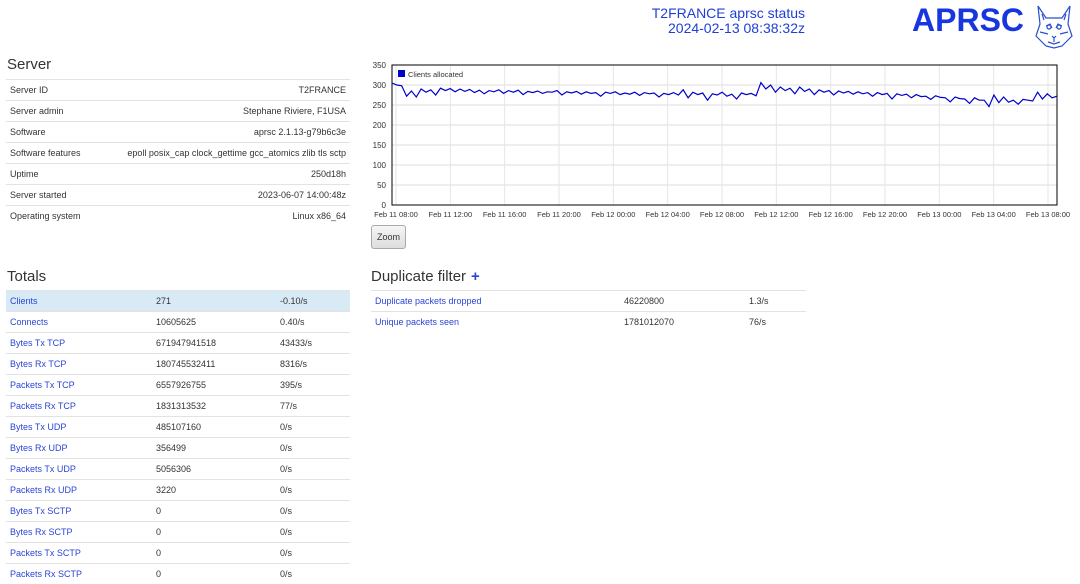 Image resolution: width=1080 pixels, height=584 pixels. Describe the element at coordinates (24, 301) in the screenshot. I see `totals-link: Clients` at that location.